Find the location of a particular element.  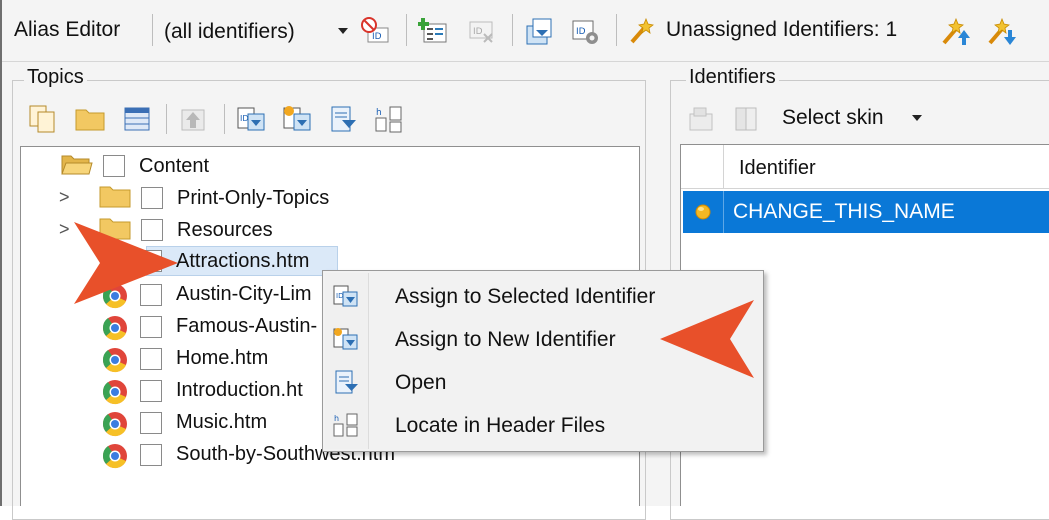

table-icon is located at coordinates (137, 119).